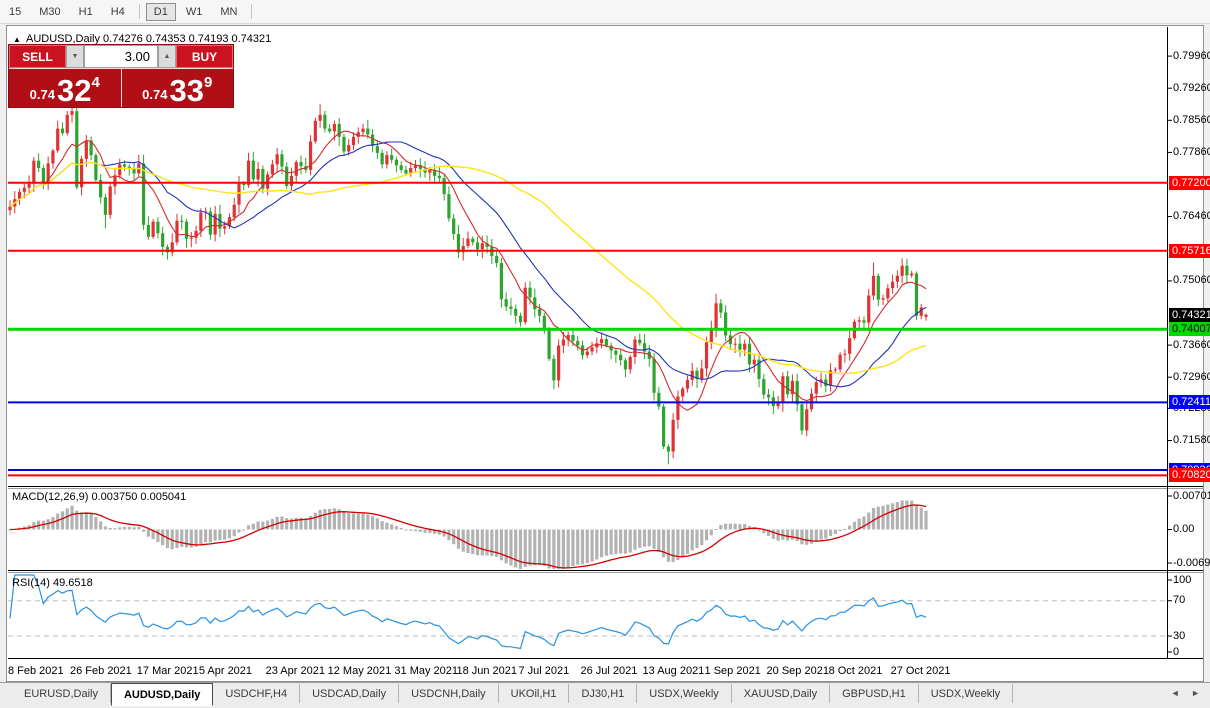  I want to click on date-axis-label: 13 Aug 2021, so click(673, 671).